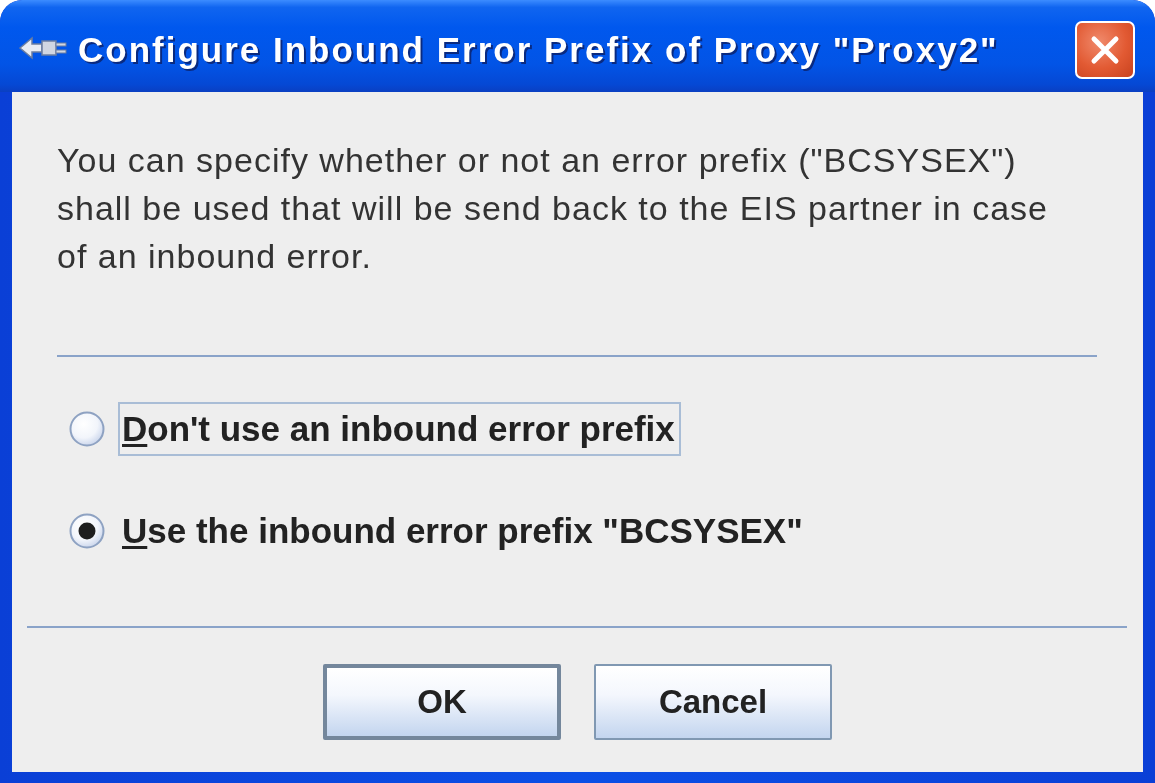 Image resolution: width=1155 pixels, height=783 pixels. Describe the element at coordinates (442, 702) in the screenshot. I see `ok-button: OK` at that location.